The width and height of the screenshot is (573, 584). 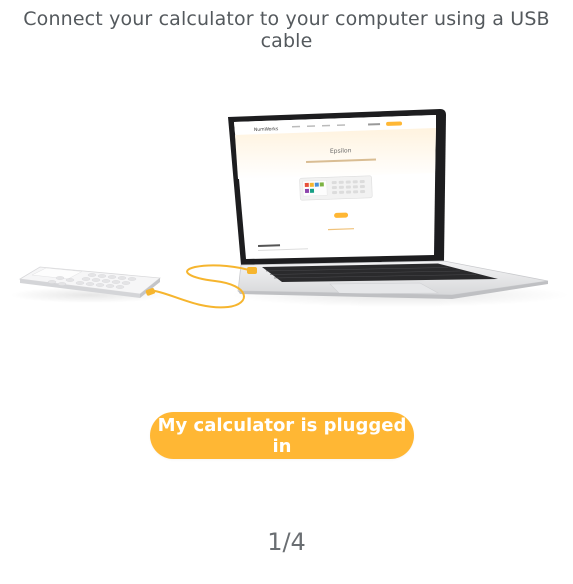 I want to click on screen-logo: NumWorks, so click(x=266, y=129).